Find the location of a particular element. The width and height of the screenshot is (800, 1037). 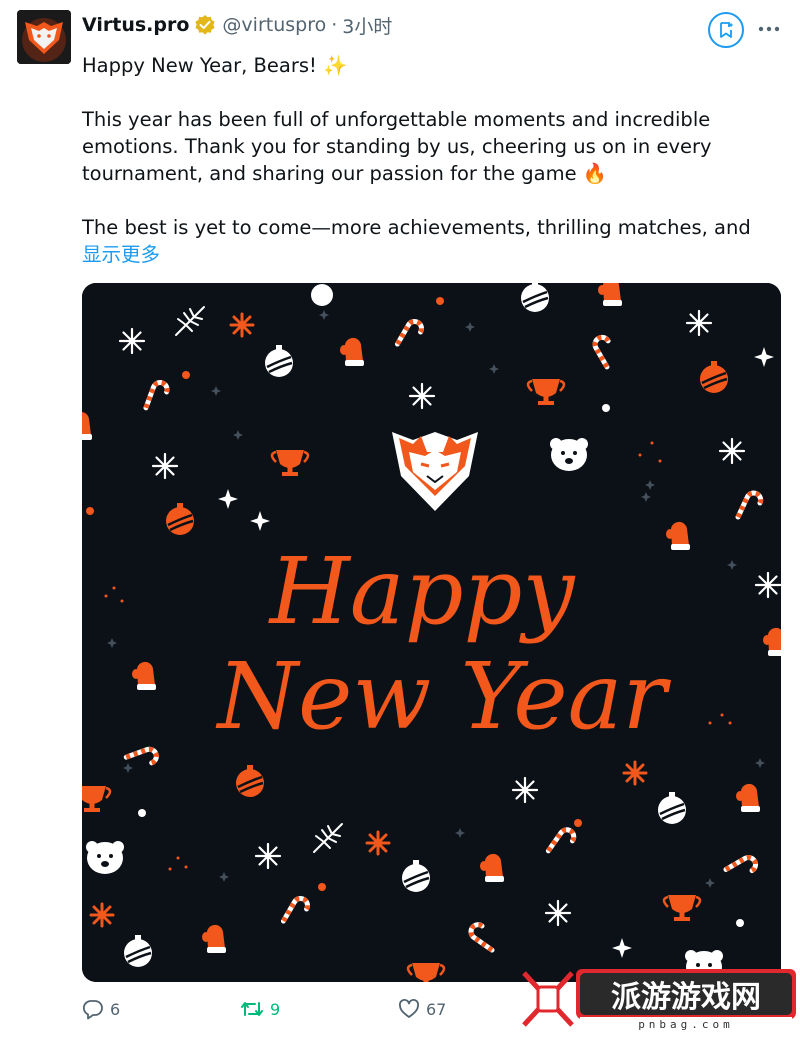

more-button is located at coordinates (769, 29).